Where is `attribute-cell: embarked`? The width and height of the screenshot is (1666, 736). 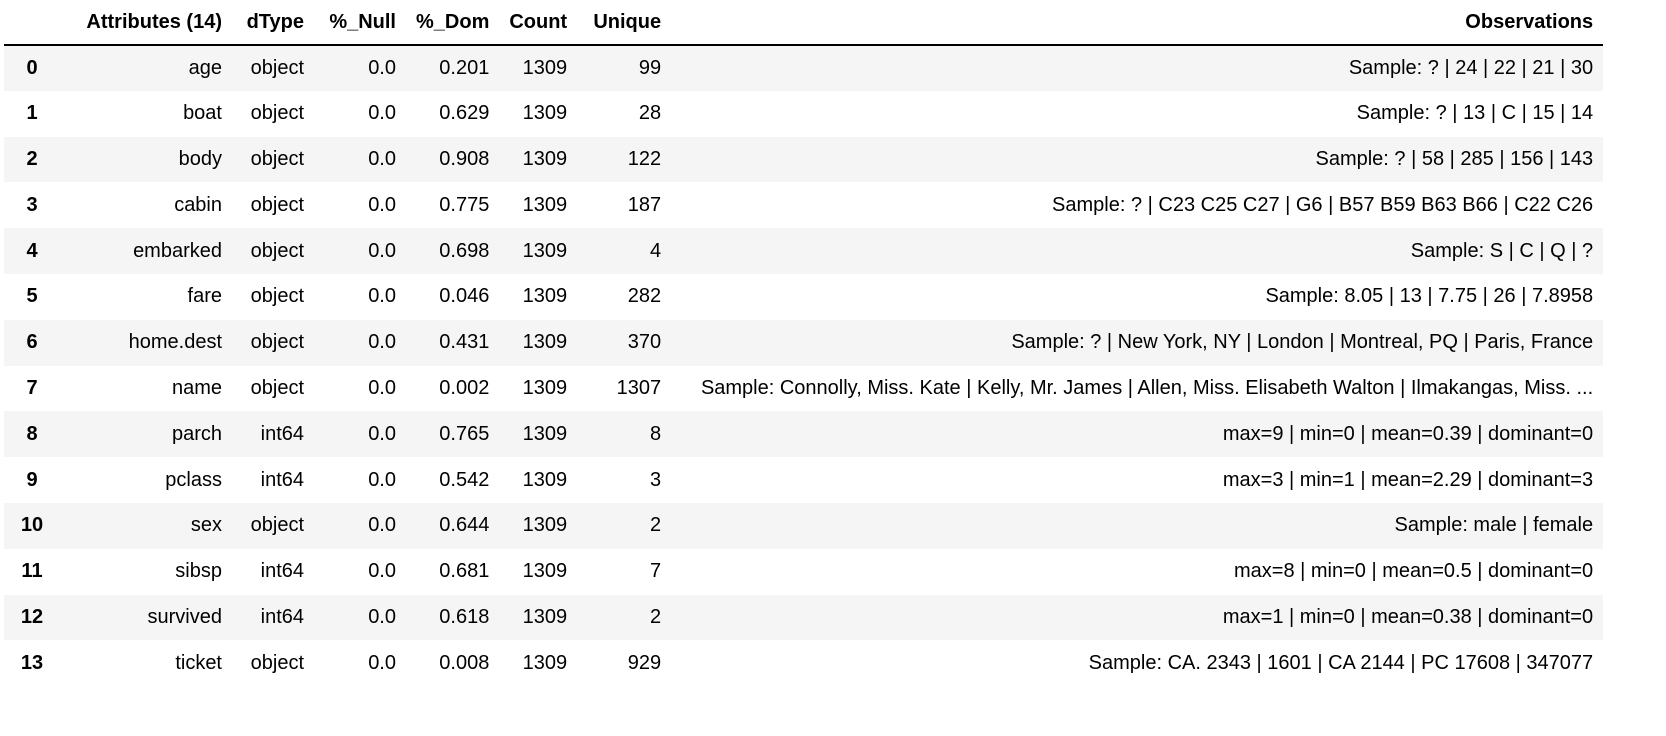 attribute-cell: embarked is located at coordinates (177, 250).